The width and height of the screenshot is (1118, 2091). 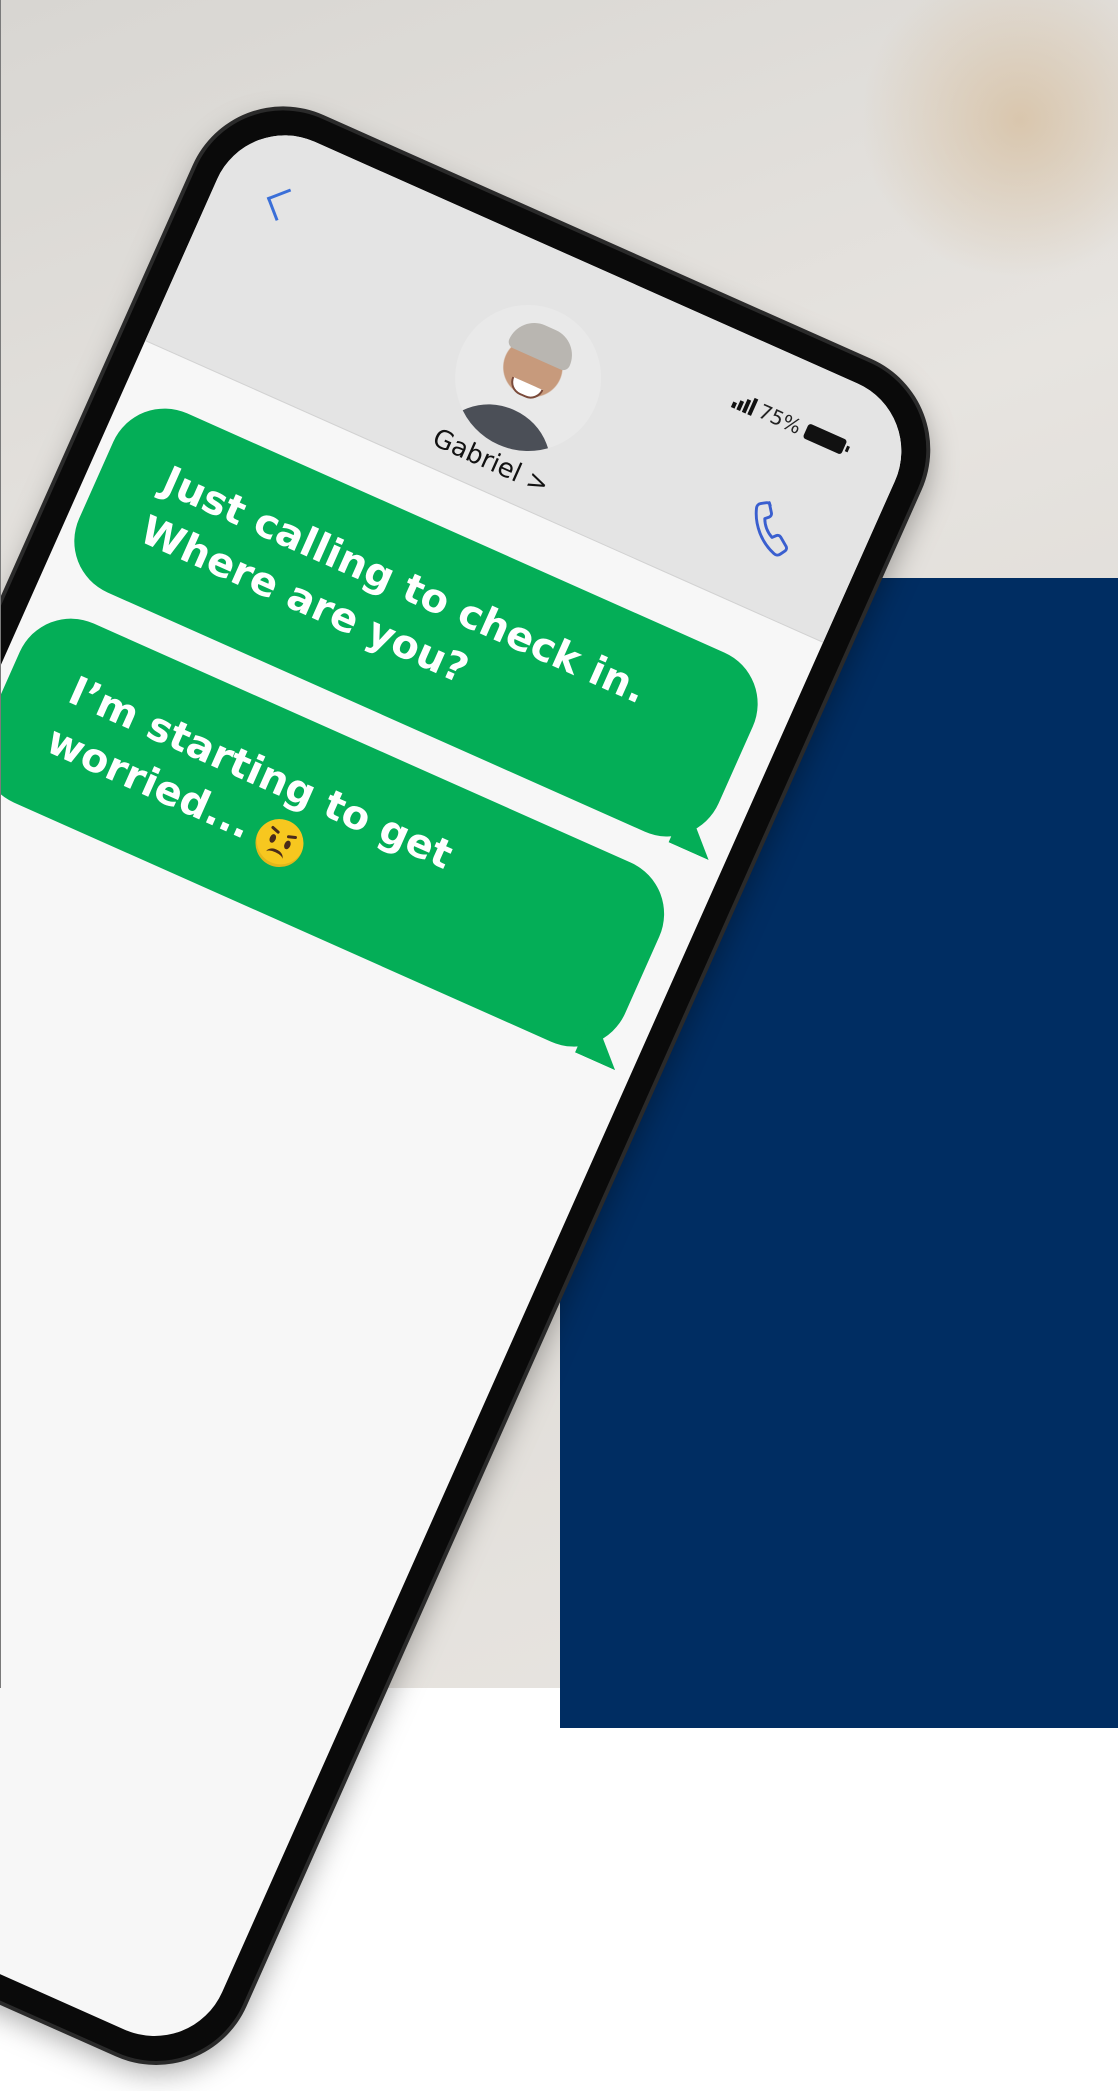 What do you see at coordinates (279, 843) in the screenshot?
I see `worried-face-emoji` at bounding box center [279, 843].